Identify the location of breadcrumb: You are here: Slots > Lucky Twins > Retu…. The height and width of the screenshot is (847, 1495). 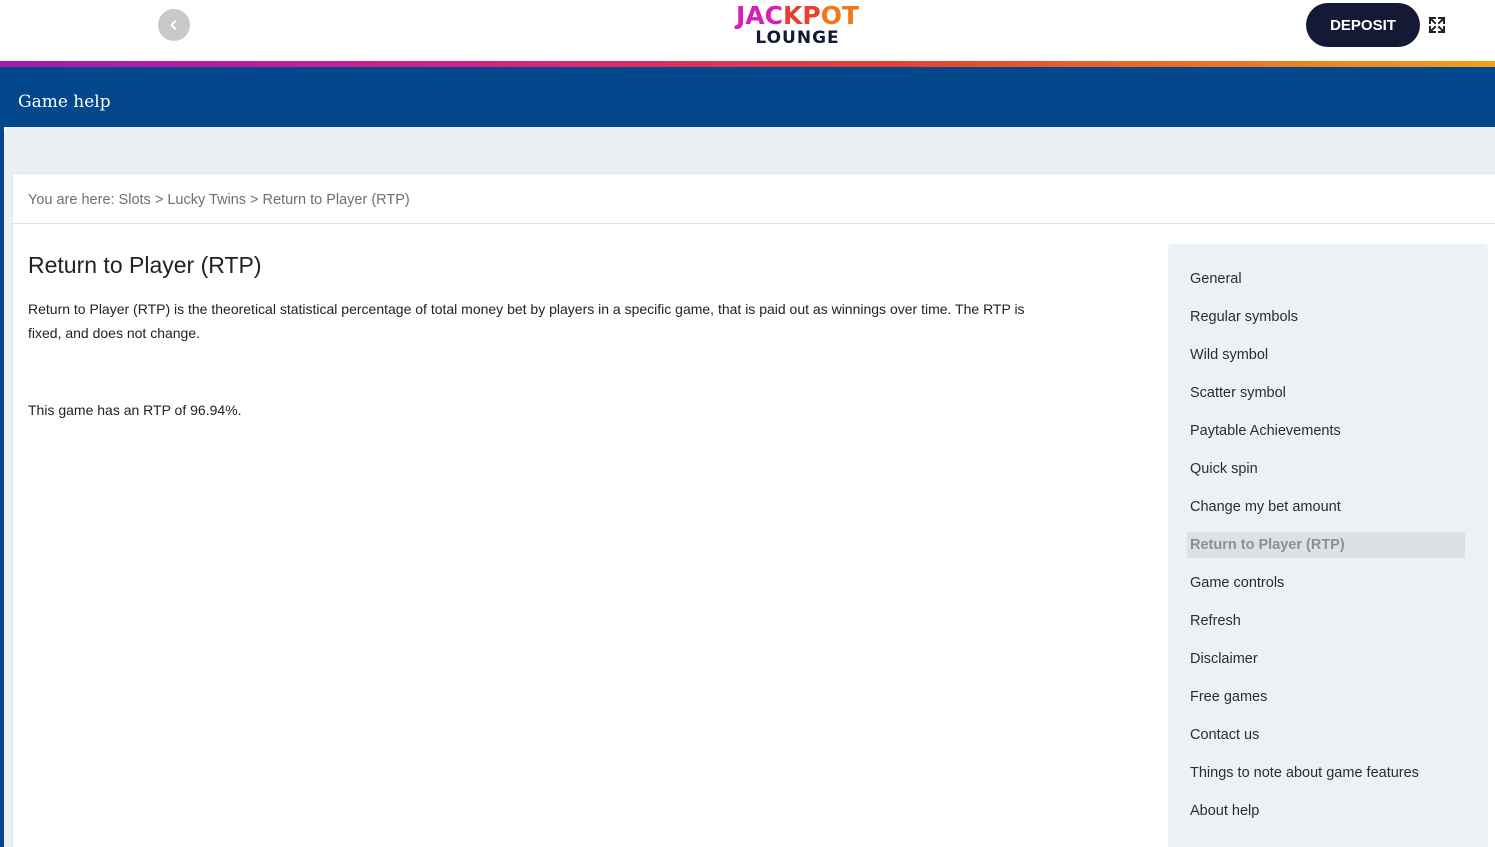
(219, 200).